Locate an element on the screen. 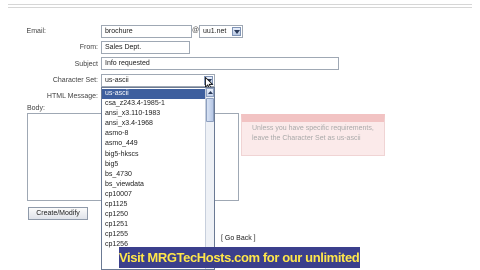 The width and height of the screenshot is (480, 270). scroll-up-button is located at coordinates (210, 92).